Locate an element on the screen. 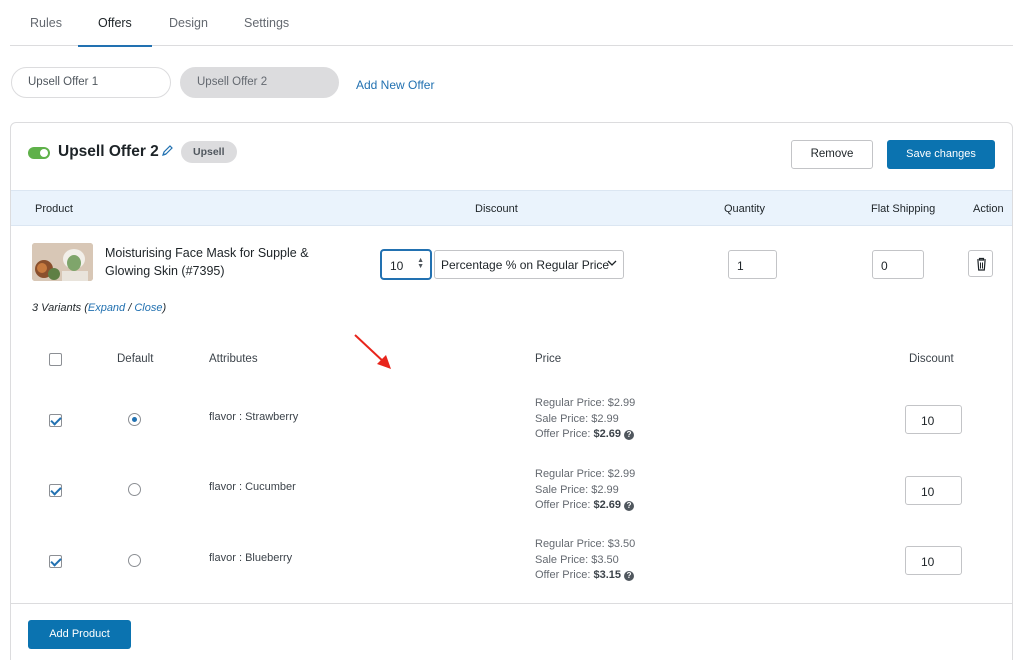 The width and height of the screenshot is (1024, 660). pencil-icon is located at coordinates (167, 151).